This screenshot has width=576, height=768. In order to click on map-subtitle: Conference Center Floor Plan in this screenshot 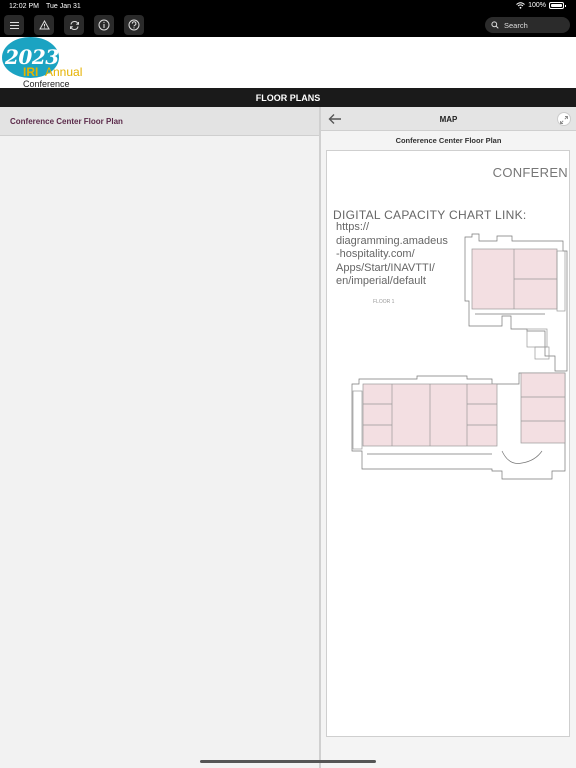, I will do `click(448, 140)`.